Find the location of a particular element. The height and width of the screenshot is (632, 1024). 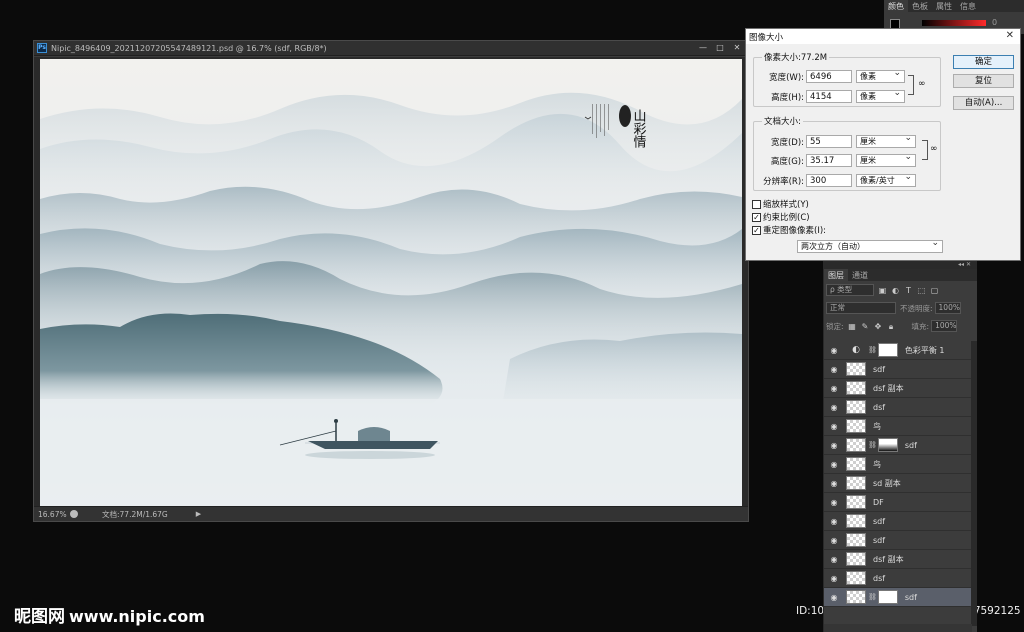

adjustment-layer-icon: ◐ is located at coordinates (856, 350).